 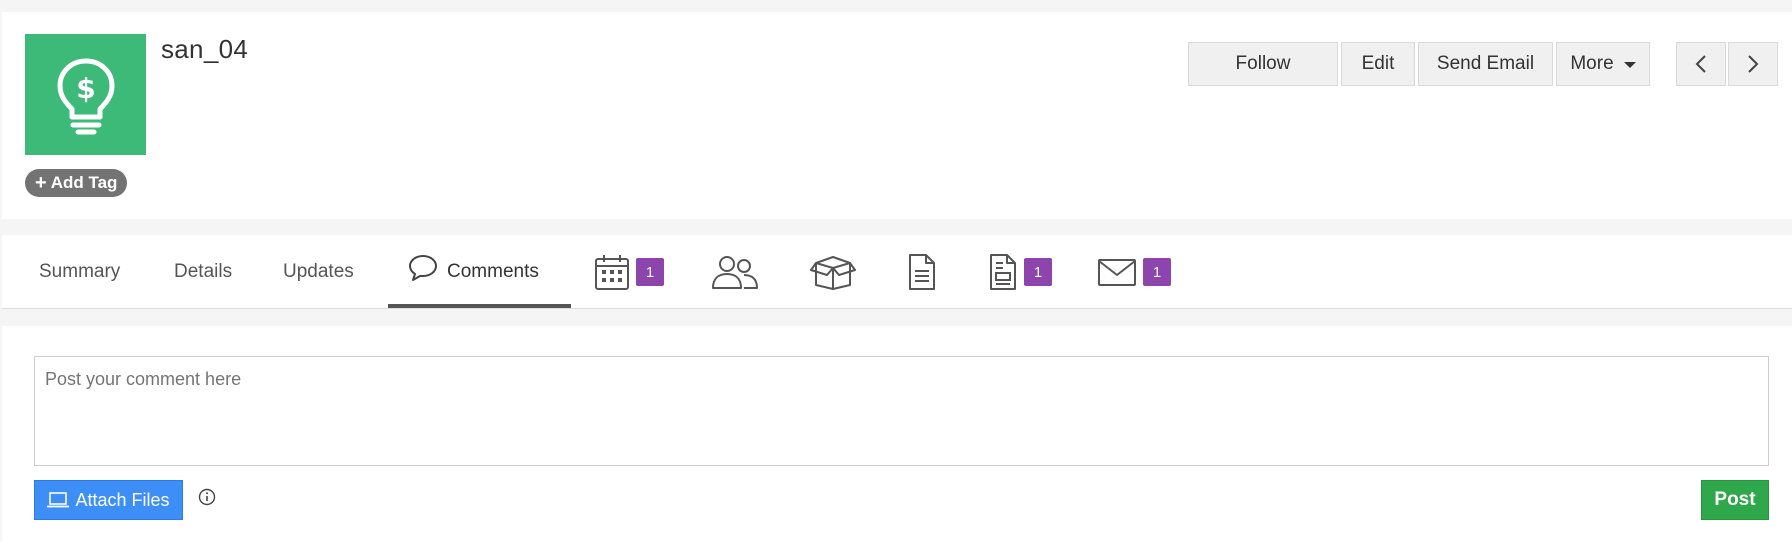 What do you see at coordinates (612, 272) in the screenshot?
I see `calendar-icon` at bounding box center [612, 272].